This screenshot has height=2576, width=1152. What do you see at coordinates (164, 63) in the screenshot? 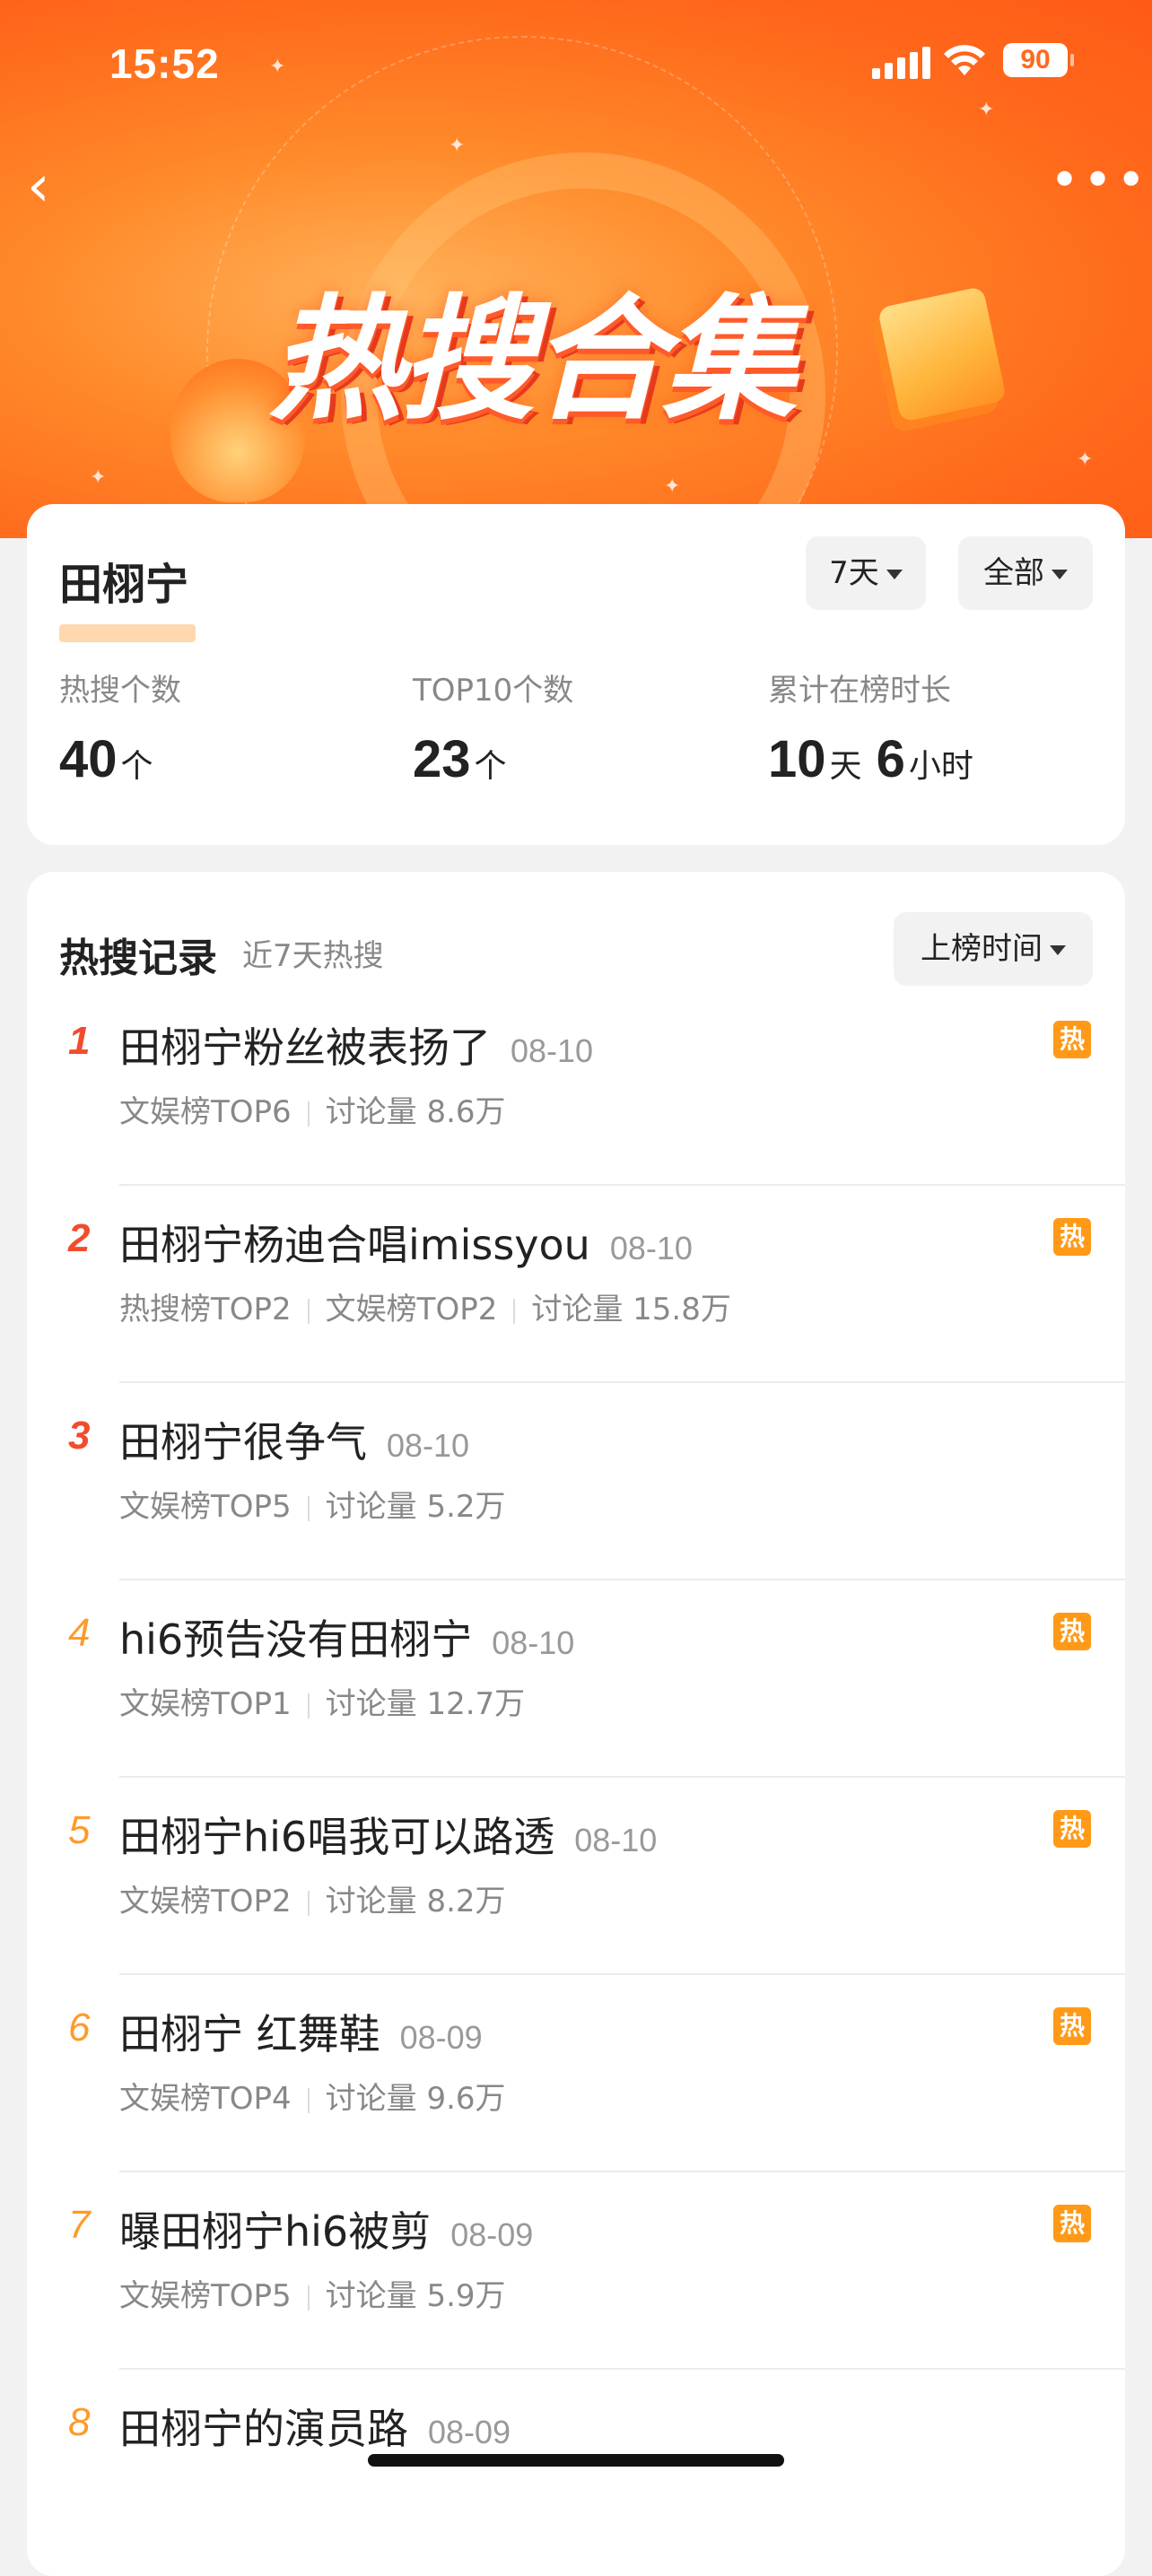
I see `status-time: 15:52` at bounding box center [164, 63].